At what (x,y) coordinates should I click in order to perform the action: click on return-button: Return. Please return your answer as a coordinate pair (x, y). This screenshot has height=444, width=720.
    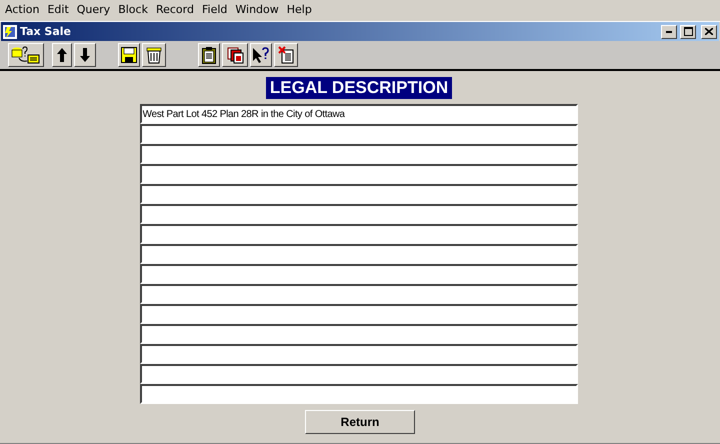
    Looking at the image, I should click on (360, 422).